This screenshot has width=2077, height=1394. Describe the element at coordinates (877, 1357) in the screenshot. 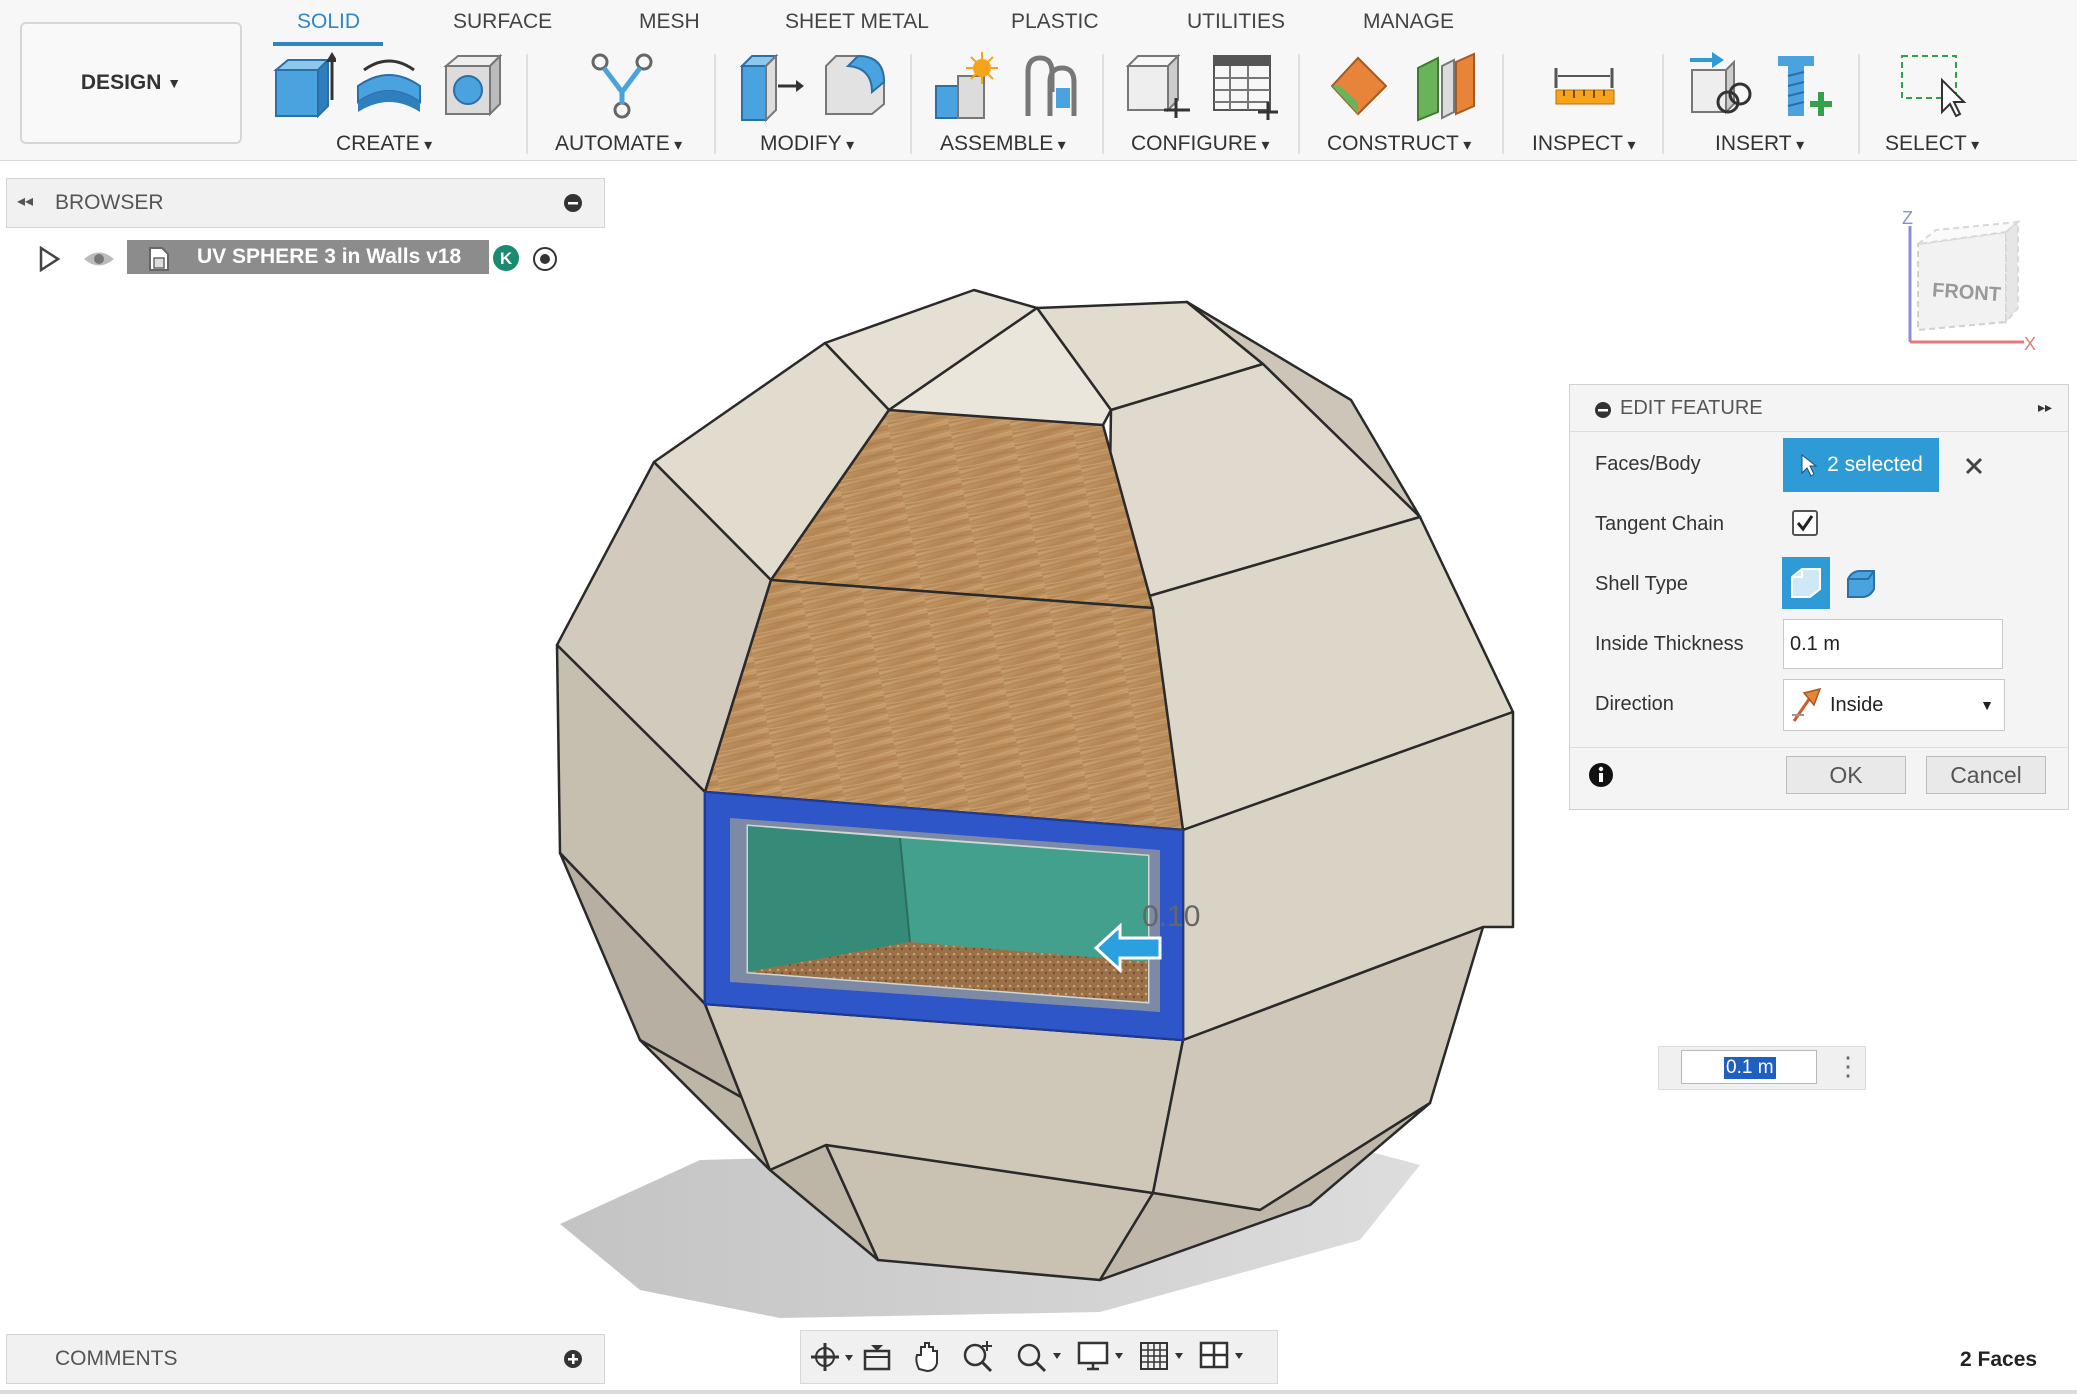

I see `look-at-icon` at that location.